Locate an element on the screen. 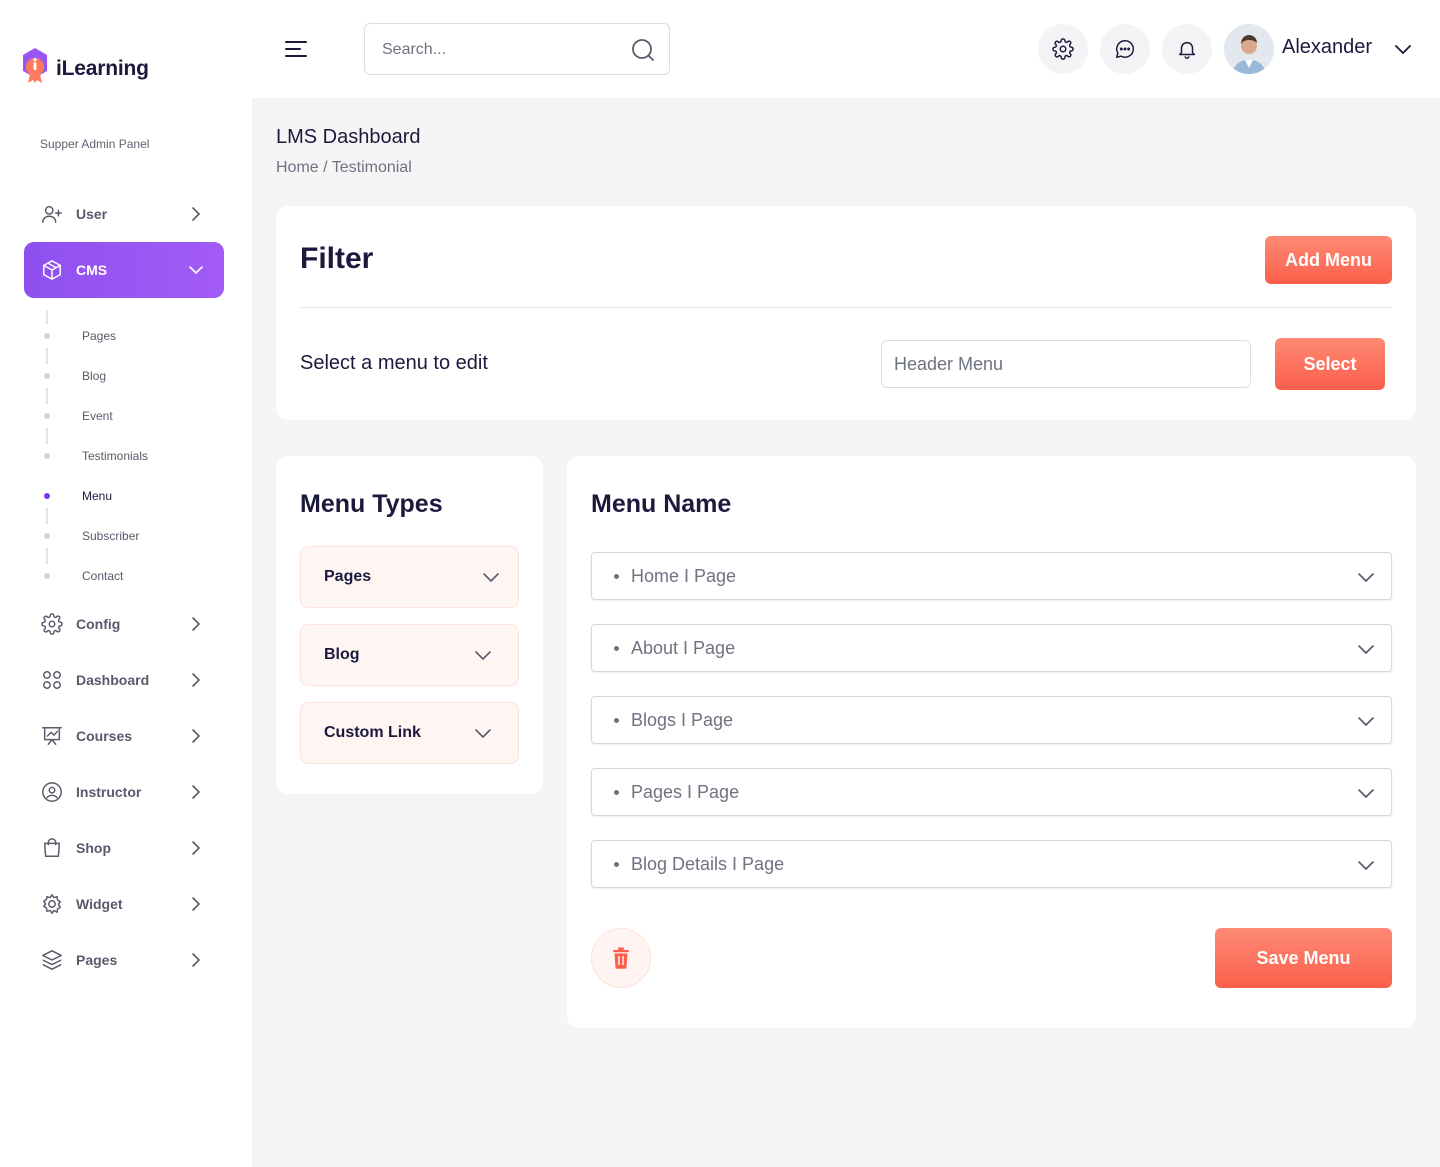 The image size is (1440, 1167). box-icon is located at coordinates (52, 270).